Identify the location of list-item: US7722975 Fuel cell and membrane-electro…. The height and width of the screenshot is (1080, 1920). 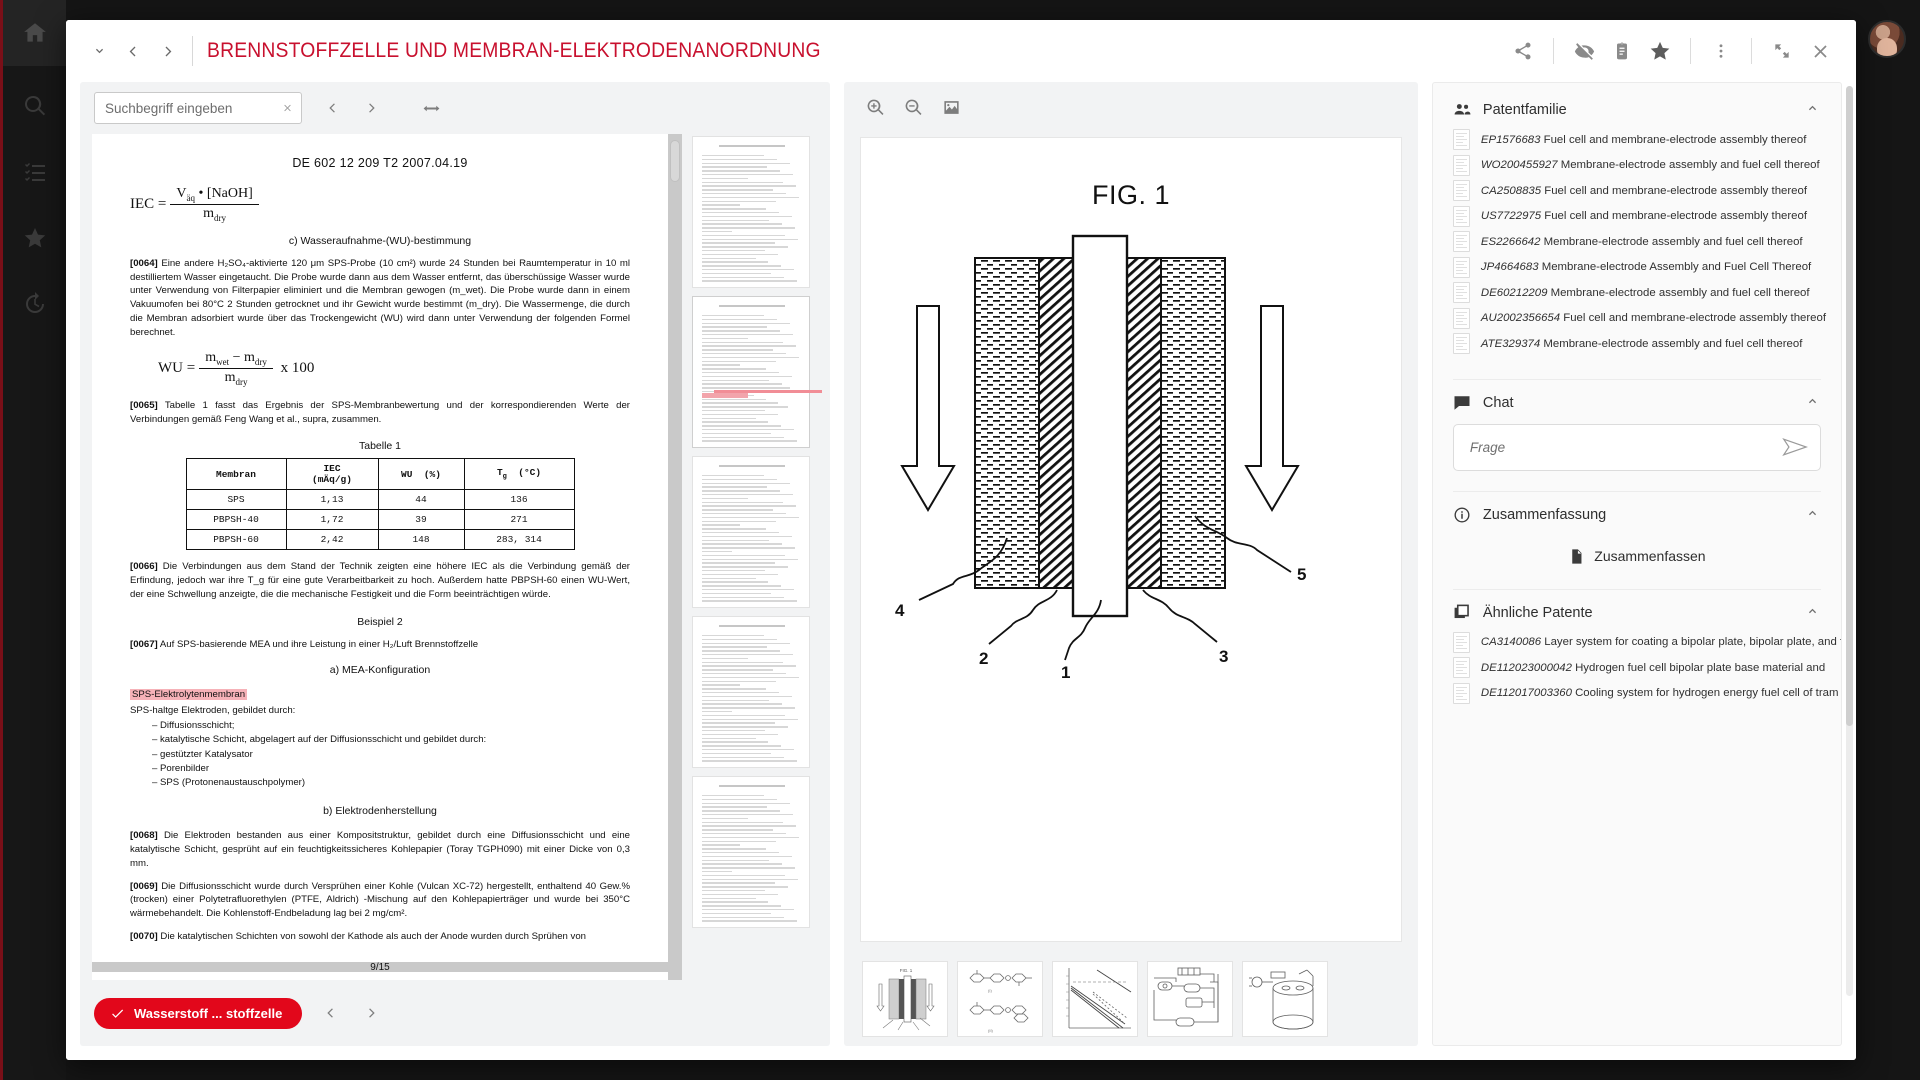
(1636, 217).